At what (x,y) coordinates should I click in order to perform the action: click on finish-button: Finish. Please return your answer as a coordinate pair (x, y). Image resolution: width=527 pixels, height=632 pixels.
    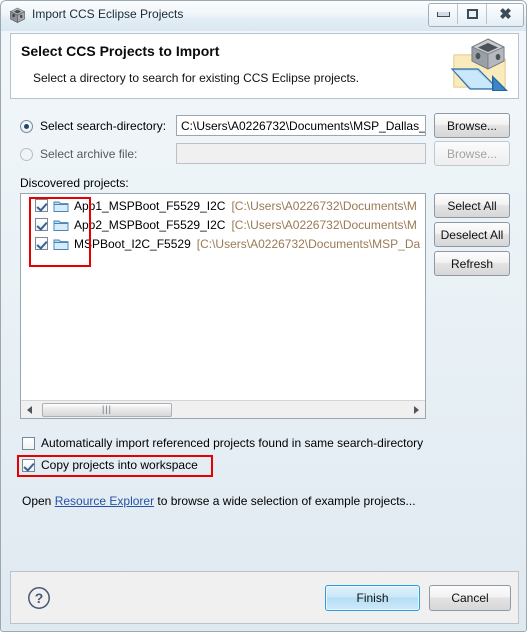
    Looking at the image, I should click on (372, 598).